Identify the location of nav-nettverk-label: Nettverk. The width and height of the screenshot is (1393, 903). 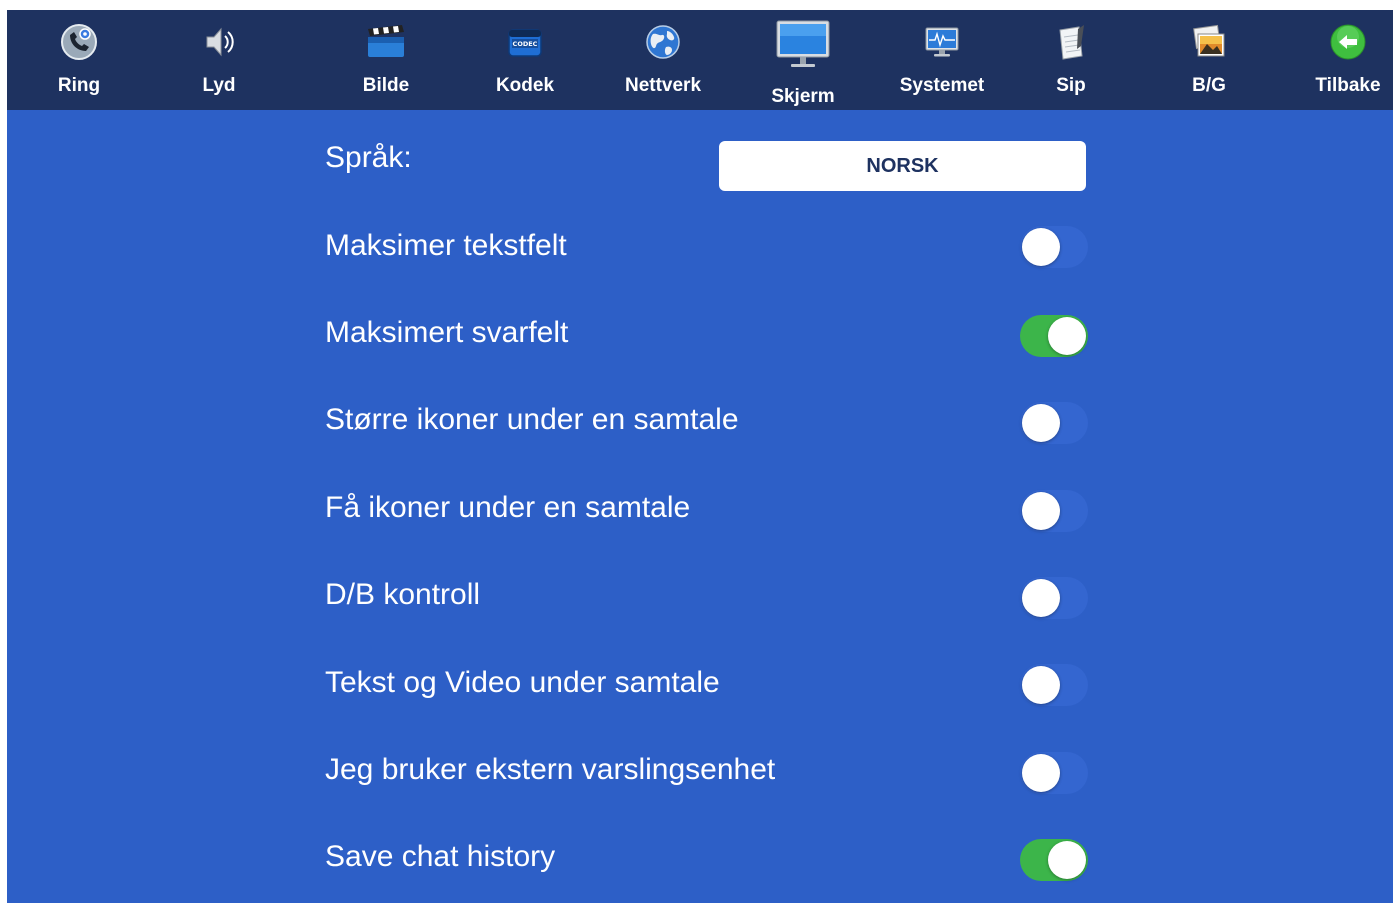
(663, 85).